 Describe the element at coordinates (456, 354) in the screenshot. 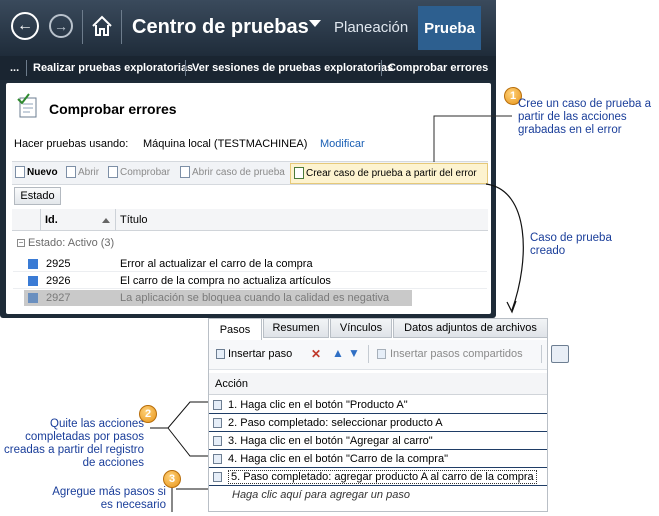

I see `insert-shared-steps-label: Insertar pasos compartidos` at that location.